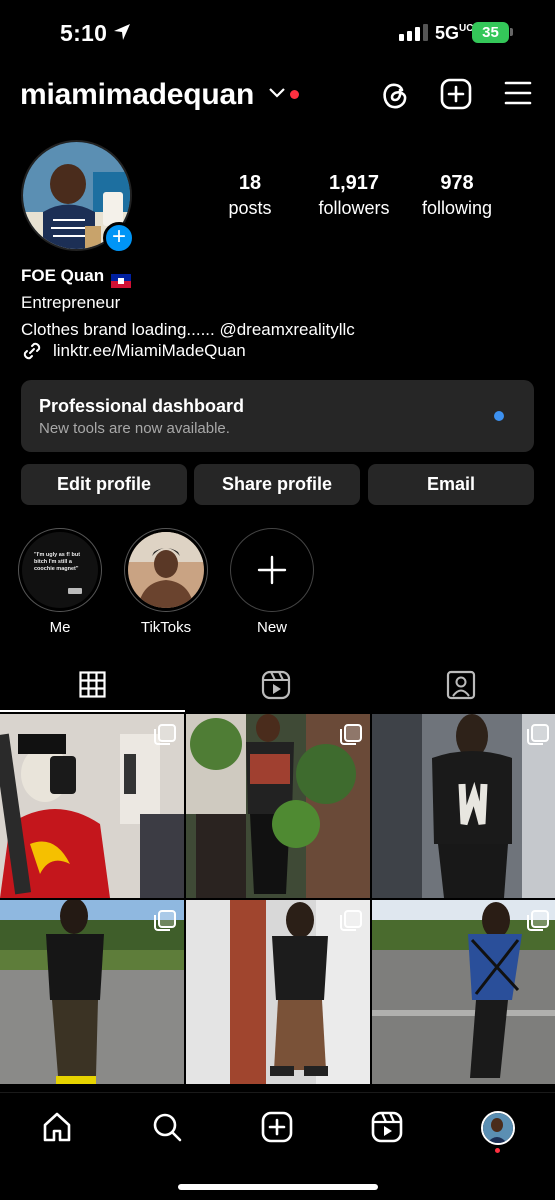  I want to click on highlight-label: New, so click(271, 627).